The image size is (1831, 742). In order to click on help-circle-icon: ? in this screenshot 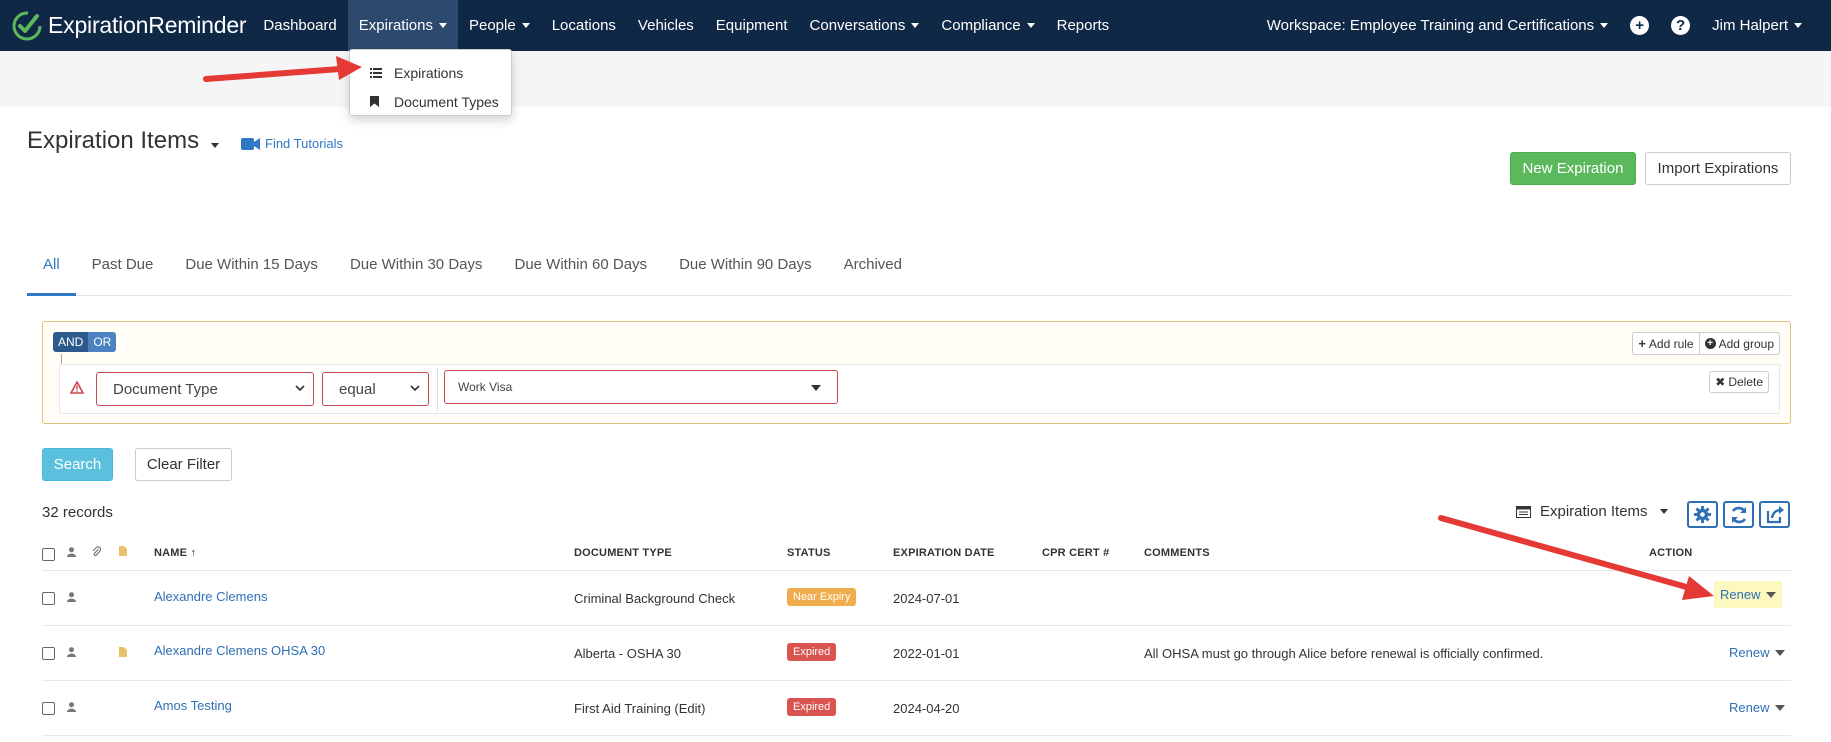, I will do `click(1681, 25)`.